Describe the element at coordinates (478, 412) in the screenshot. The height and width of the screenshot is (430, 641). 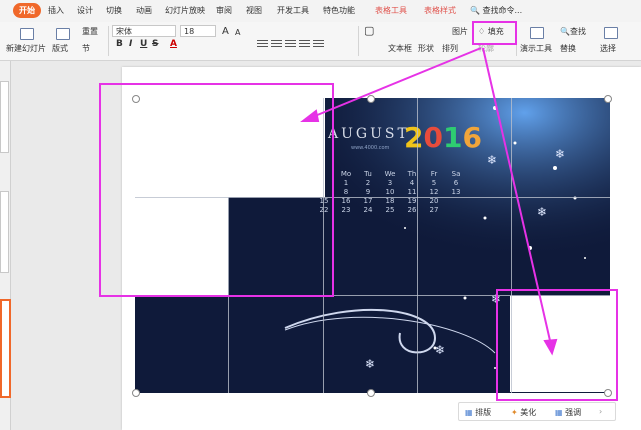
I see `layout-tool-button: ▦ 排版` at that location.